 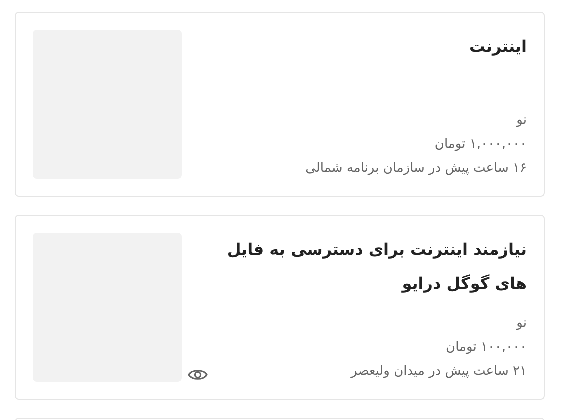 I want to click on listing-title: اینترنت, so click(x=497, y=47).